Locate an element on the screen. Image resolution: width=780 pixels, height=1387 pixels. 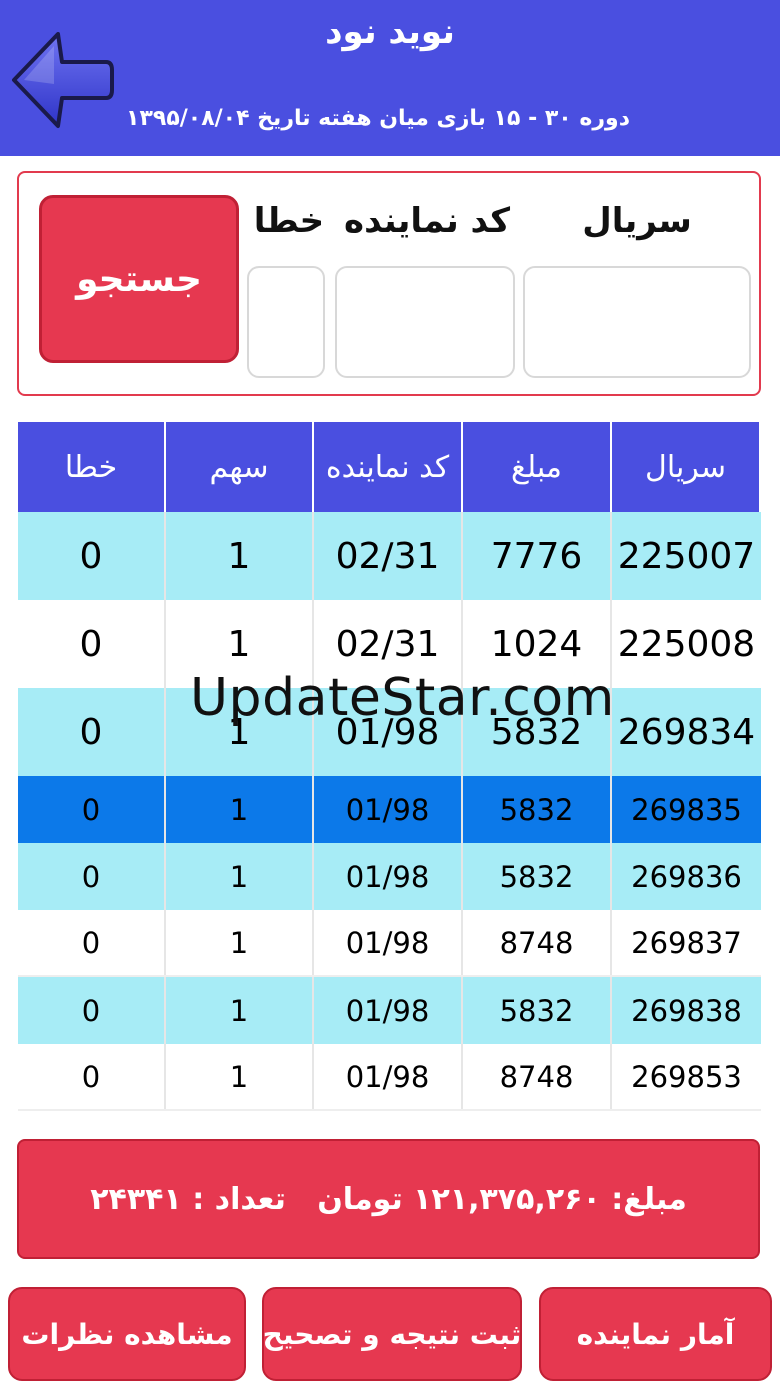
table-row: 0 1 01/98 5832 269834 is located at coordinates (389, 732).